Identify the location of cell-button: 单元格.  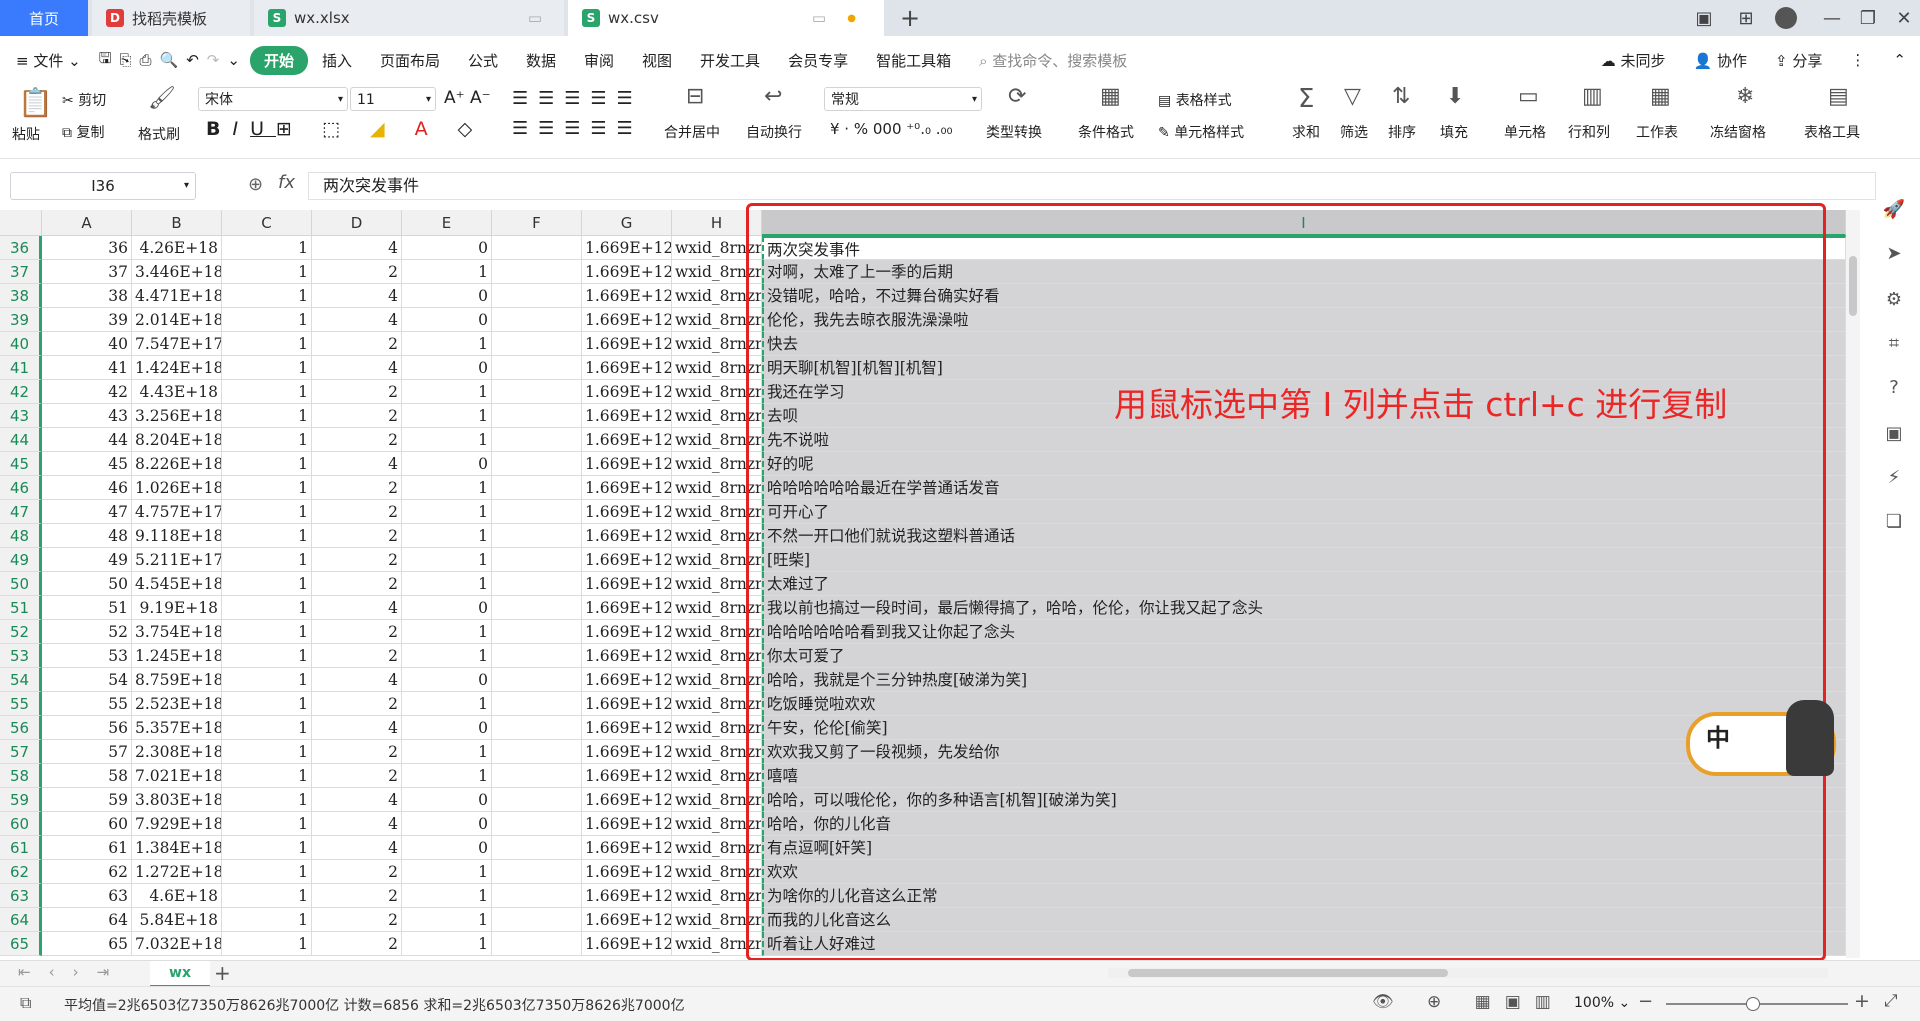
(1525, 132).